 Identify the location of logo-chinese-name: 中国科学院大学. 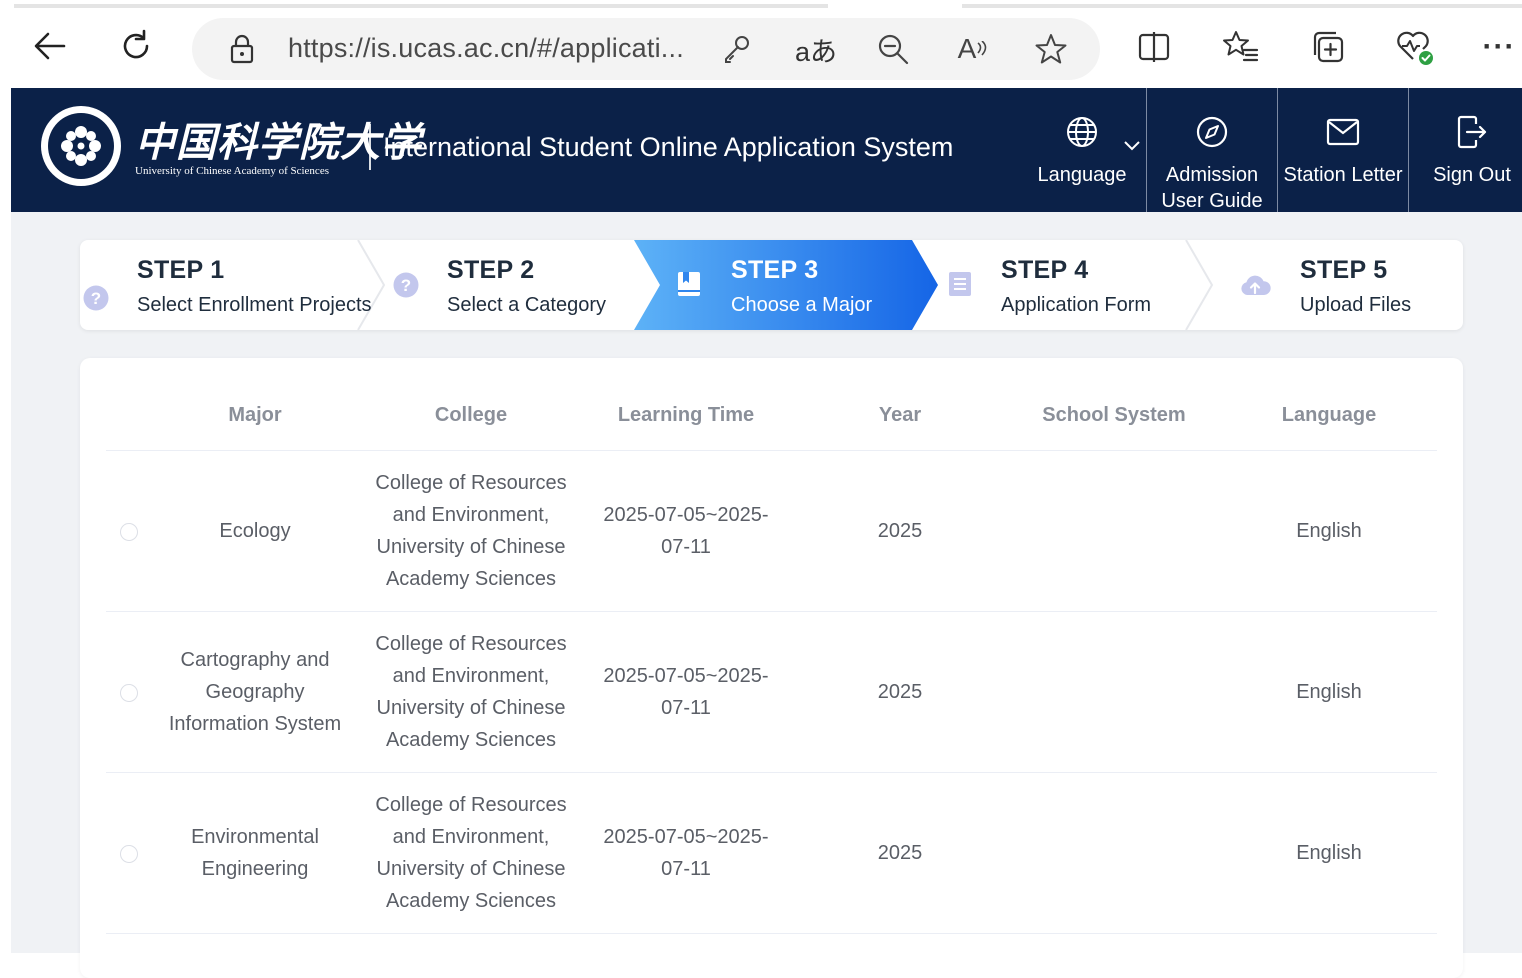
(278, 142).